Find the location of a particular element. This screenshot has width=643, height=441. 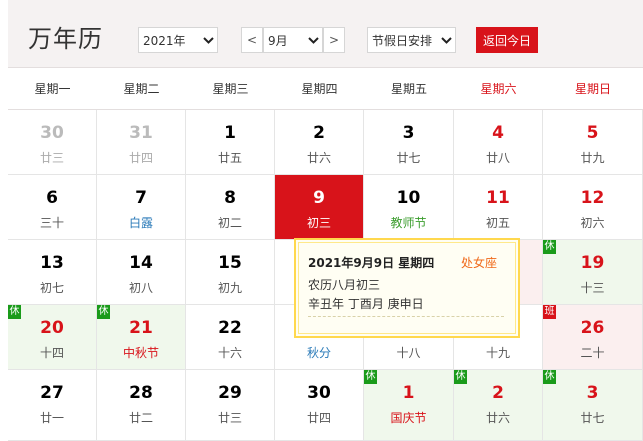

day-cell: 休 1 国庆节 is located at coordinates (409, 405).